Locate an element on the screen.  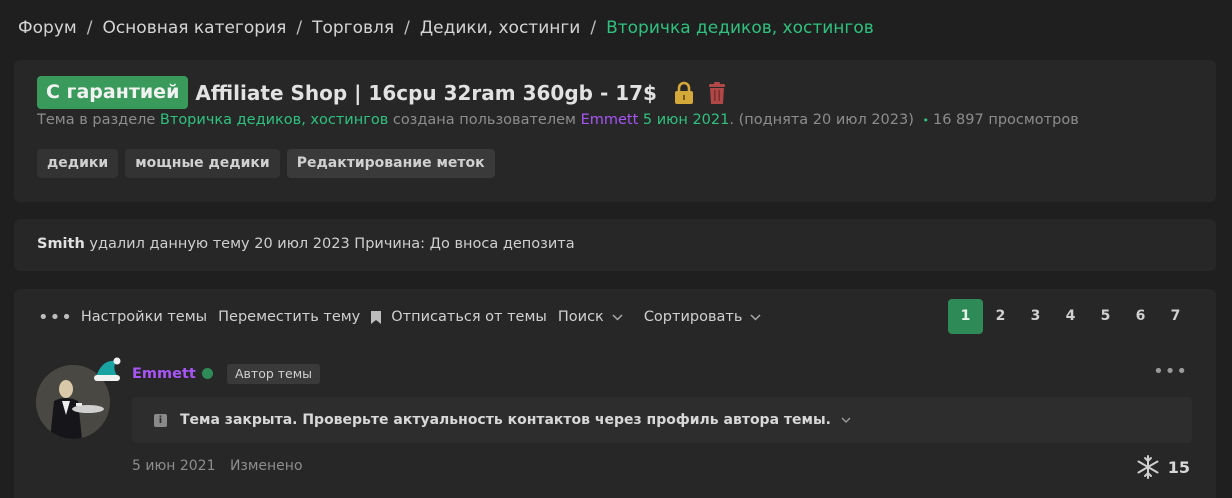
page-button-2: 2 is located at coordinates (1000, 316).